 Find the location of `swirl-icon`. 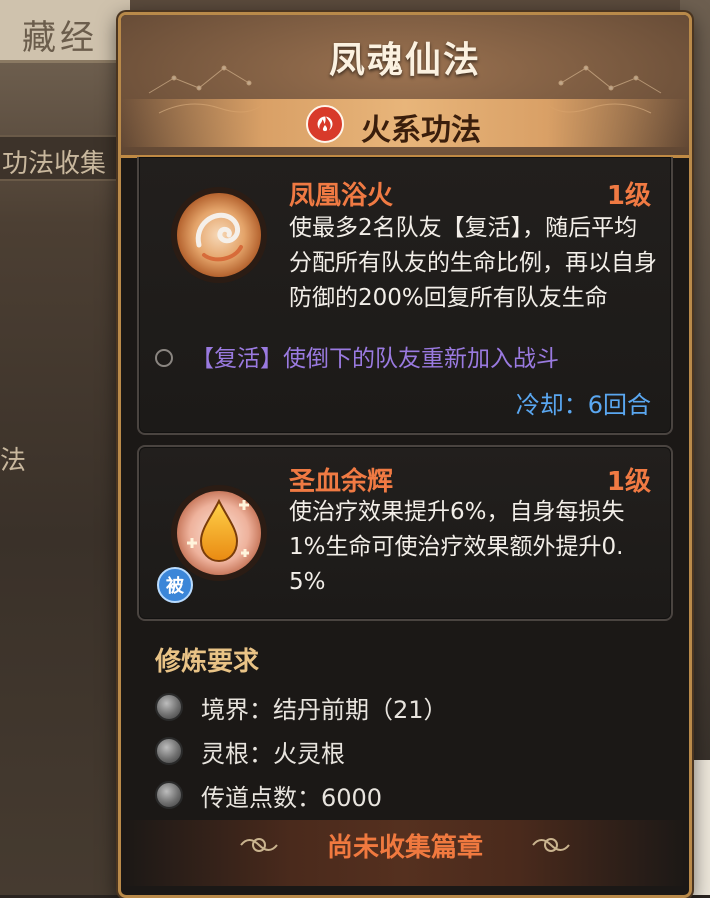

swirl-icon is located at coordinates (164, 357).